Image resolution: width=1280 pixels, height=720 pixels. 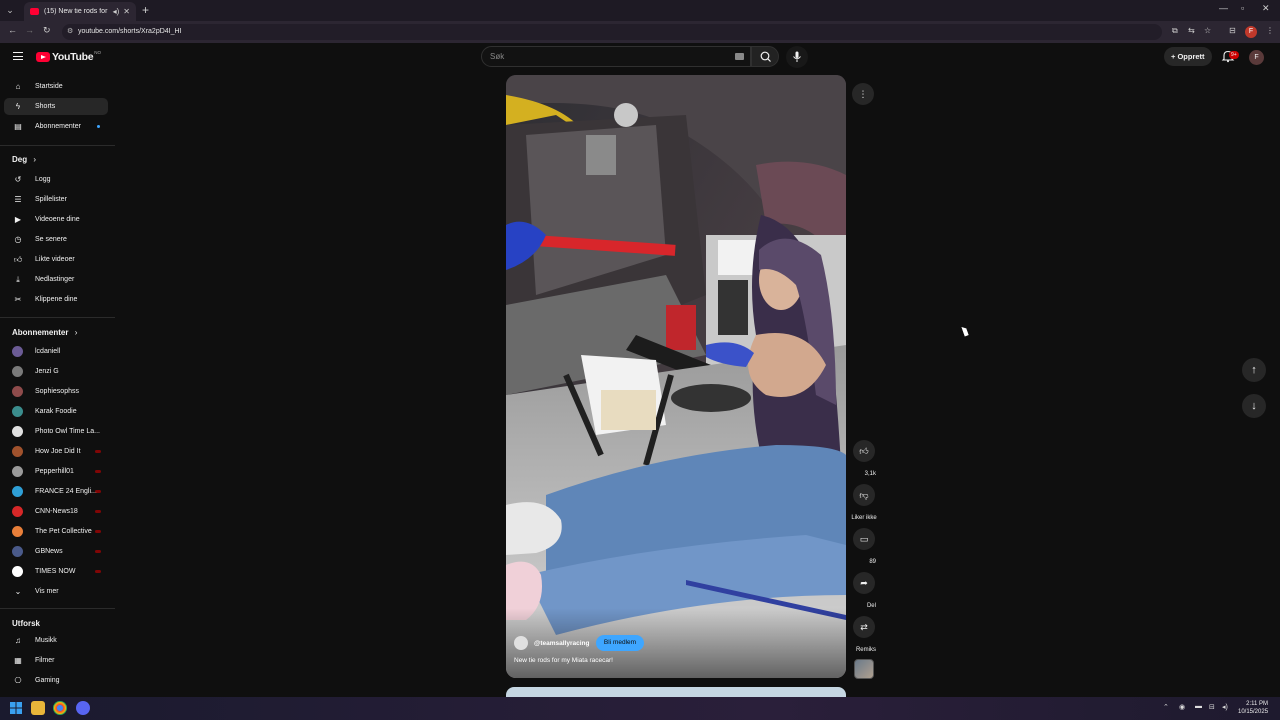 I want to click on chat-app-icon, so click(x=83, y=708).